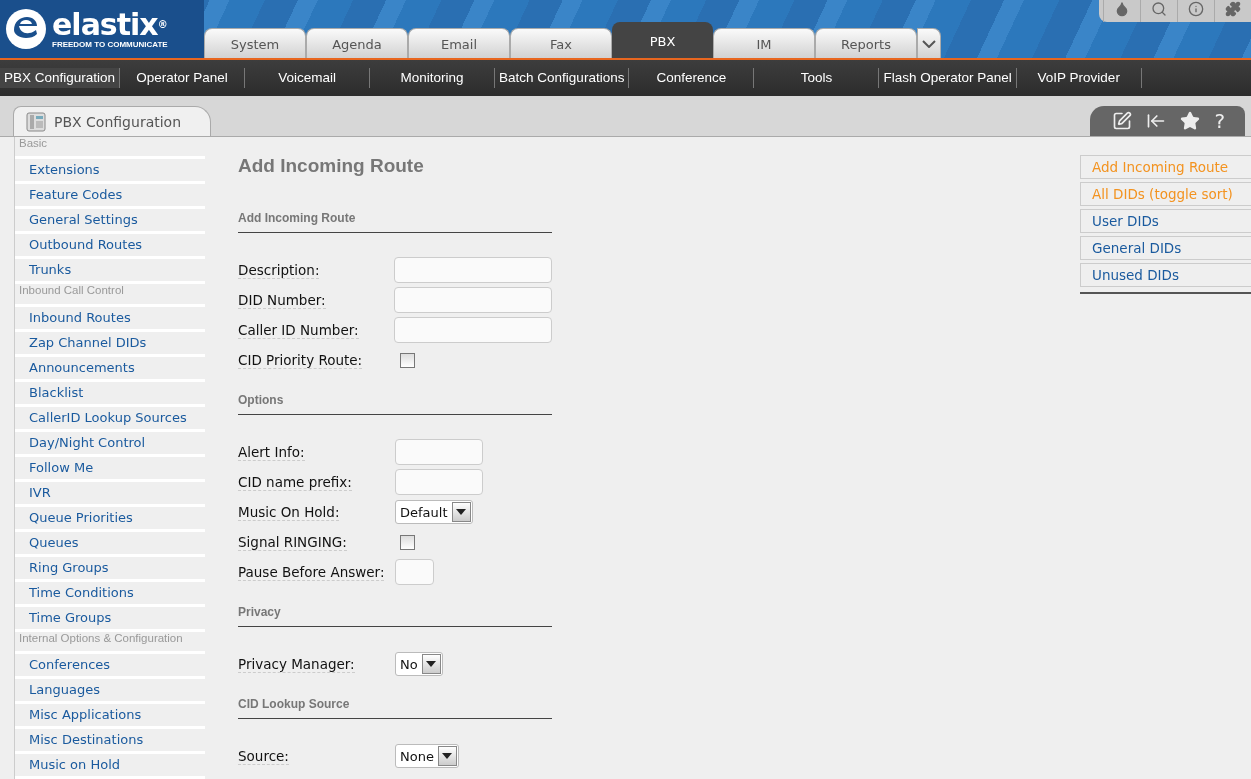 This screenshot has width=1251, height=779. Describe the element at coordinates (183, 78) in the screenshot. I see `menu-item: Operator Panel` at that location.